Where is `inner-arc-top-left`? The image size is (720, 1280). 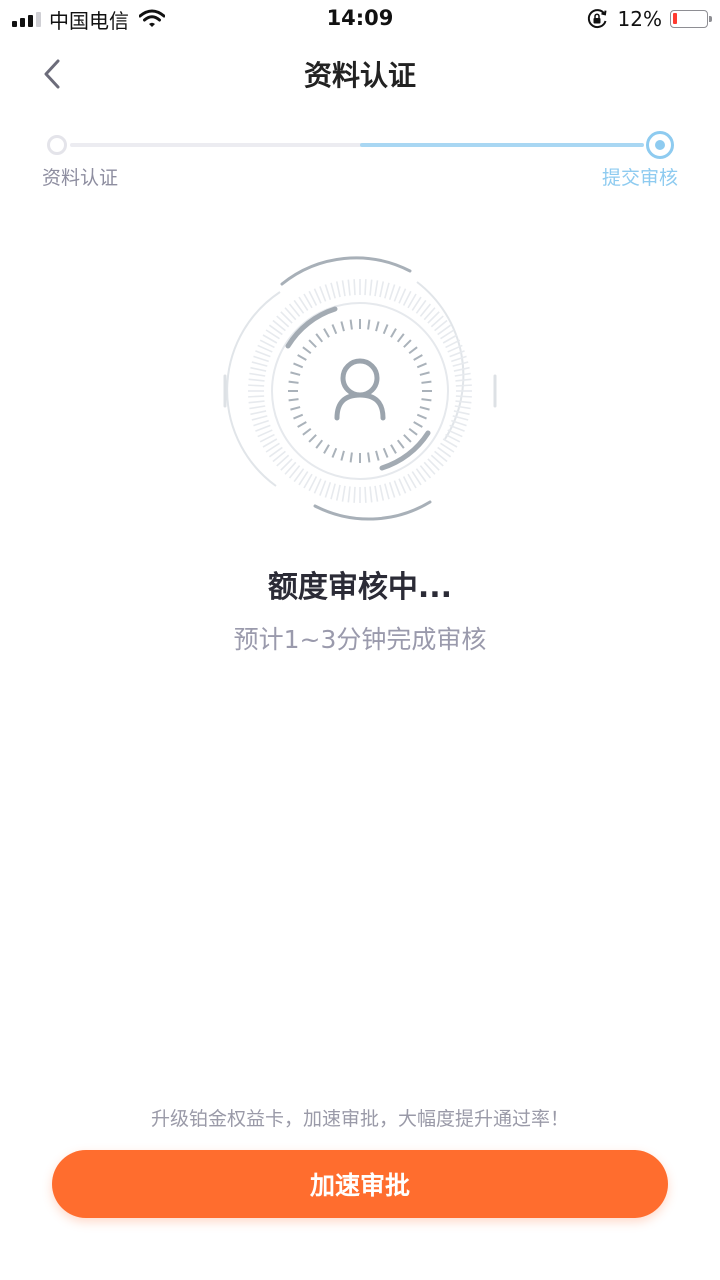
inner-arc-top-left is located at coordinates (311, 327).